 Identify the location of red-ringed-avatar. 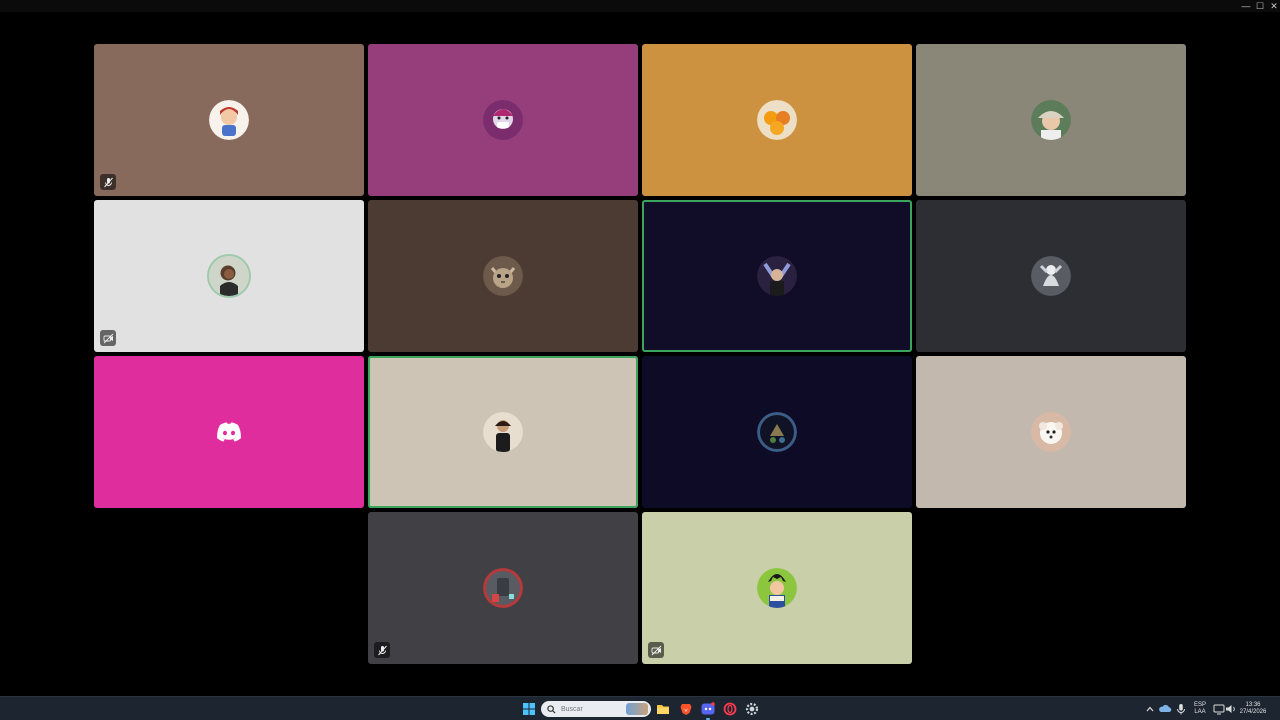
(503, 588).